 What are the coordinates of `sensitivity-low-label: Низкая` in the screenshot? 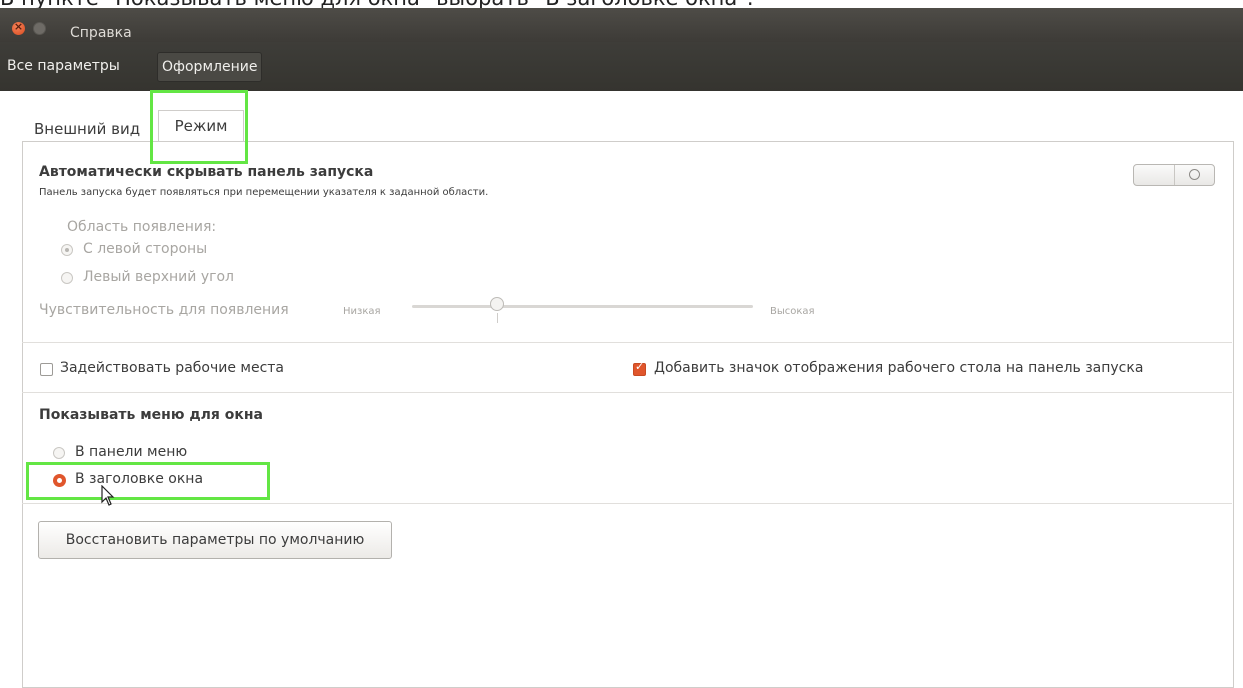 It's located at (362, 311).